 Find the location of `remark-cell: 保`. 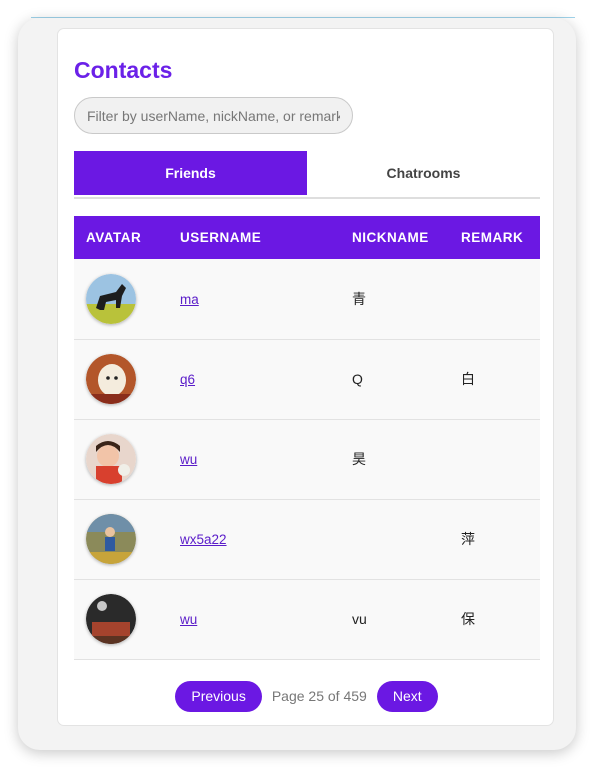

remark-cell: 保 is located at coordinates (468, 619).